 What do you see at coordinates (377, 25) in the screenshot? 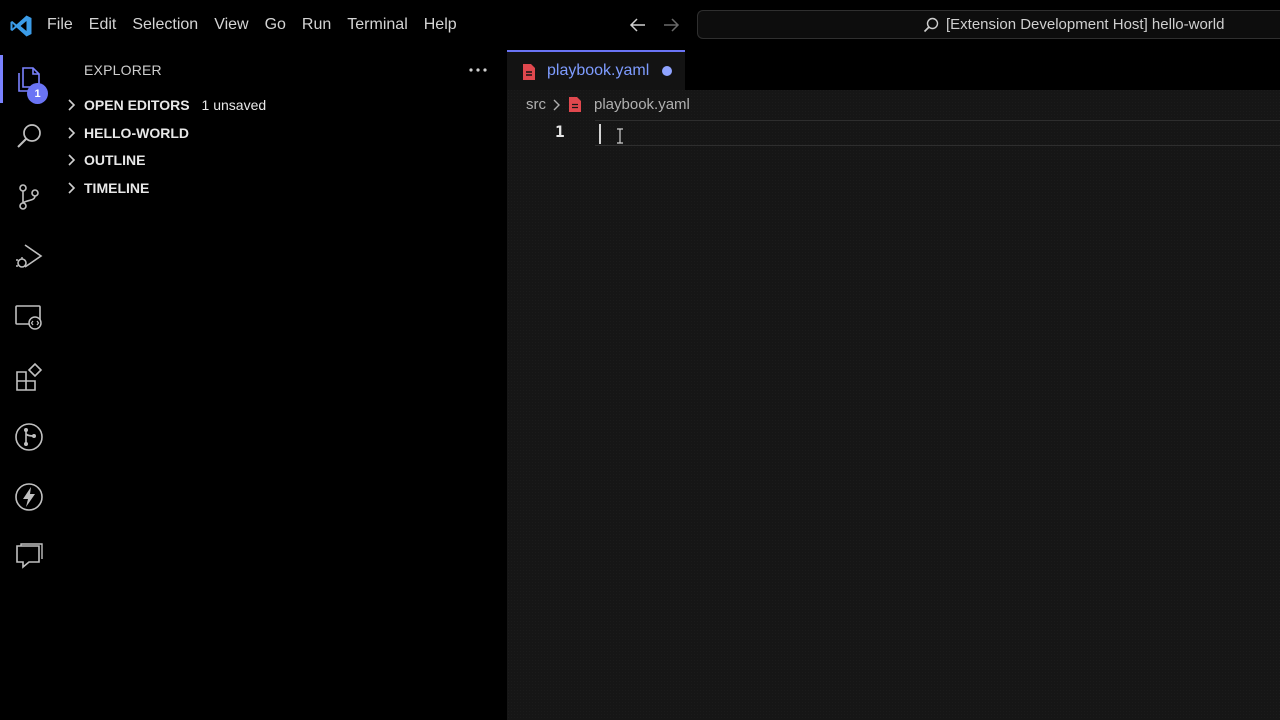
I see `menu-terminal: Terminal` at bounding box center [377, 25].